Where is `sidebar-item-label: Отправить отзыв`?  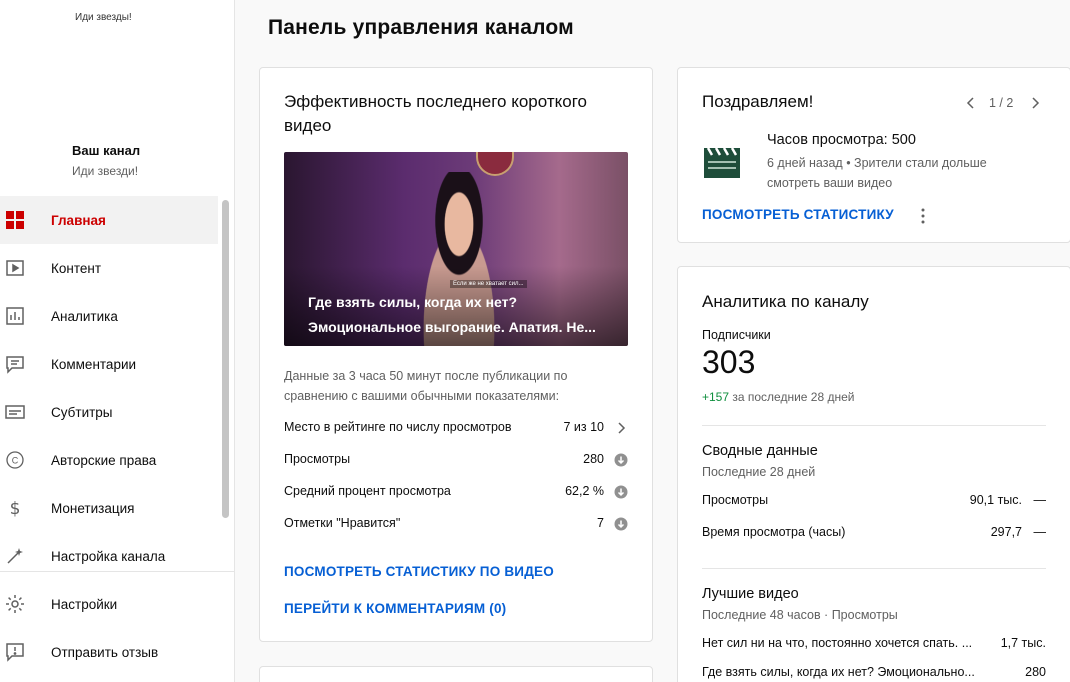 sidebar-item-label: Отправить отзыв is located at coordinates (105, 652).